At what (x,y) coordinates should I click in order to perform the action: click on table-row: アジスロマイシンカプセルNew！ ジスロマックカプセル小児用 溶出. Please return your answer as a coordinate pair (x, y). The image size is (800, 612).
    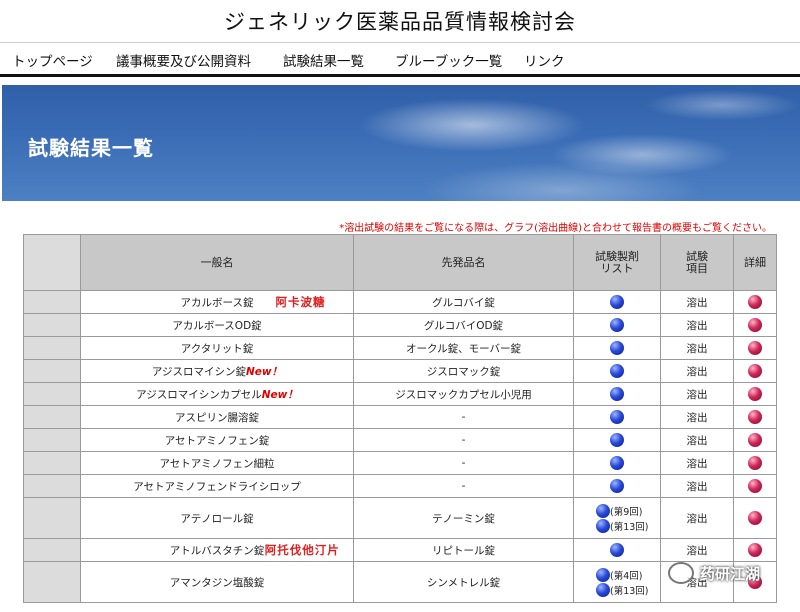
    Looking at the image, I should click on (400, 394).